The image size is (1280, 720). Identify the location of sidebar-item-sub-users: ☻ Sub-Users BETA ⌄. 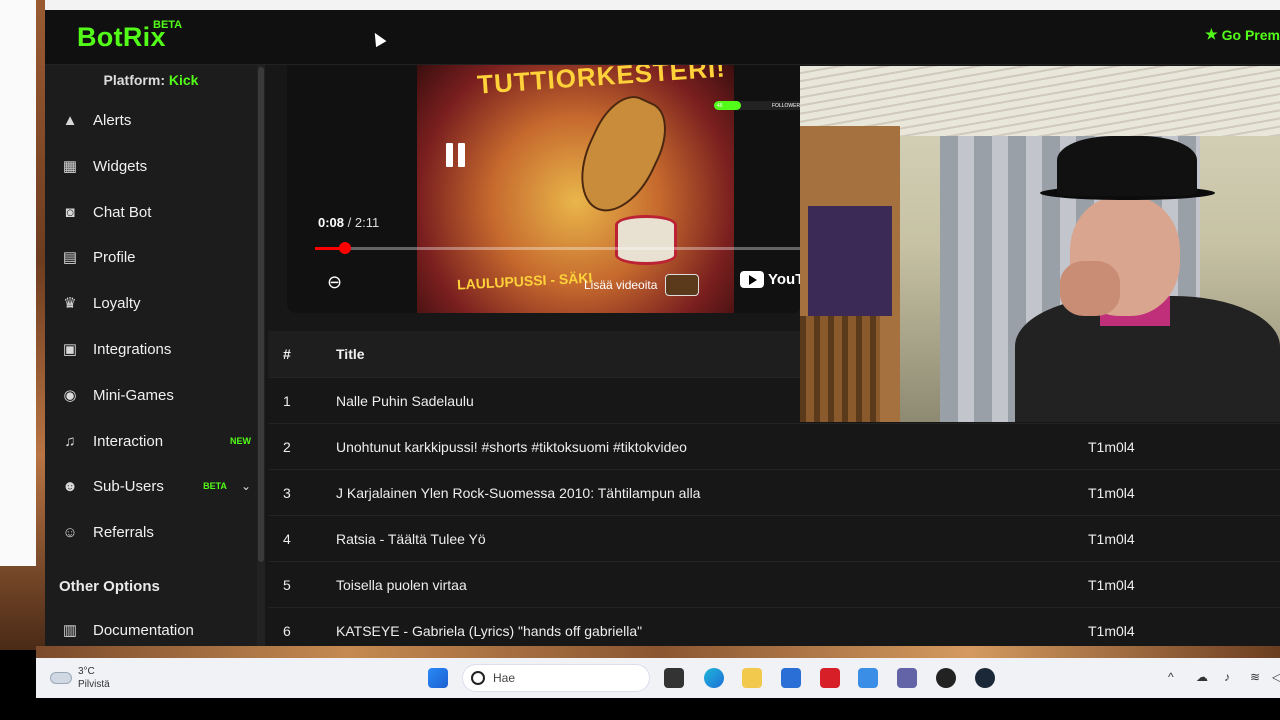
(155, 486).